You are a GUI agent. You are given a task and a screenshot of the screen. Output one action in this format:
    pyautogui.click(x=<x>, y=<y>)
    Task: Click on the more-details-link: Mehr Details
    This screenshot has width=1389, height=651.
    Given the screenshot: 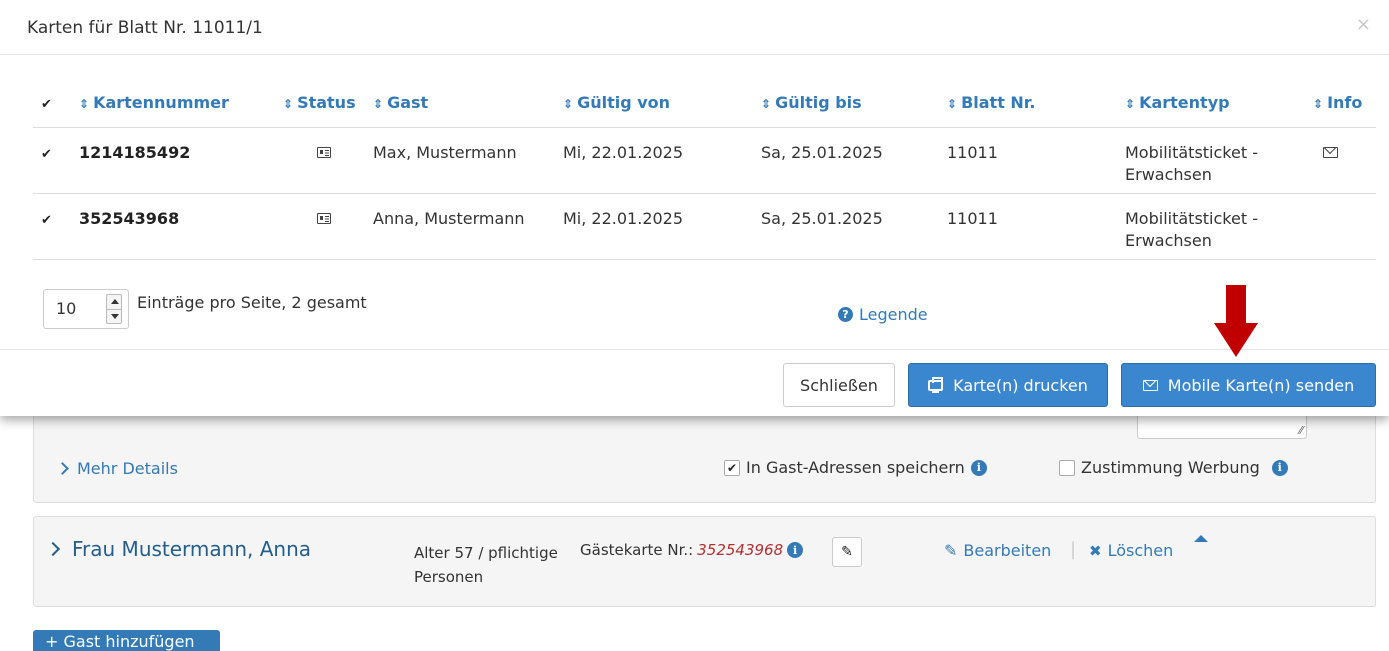 What is the action you would take?
    pyautogui.click(x=117, y=468)
    